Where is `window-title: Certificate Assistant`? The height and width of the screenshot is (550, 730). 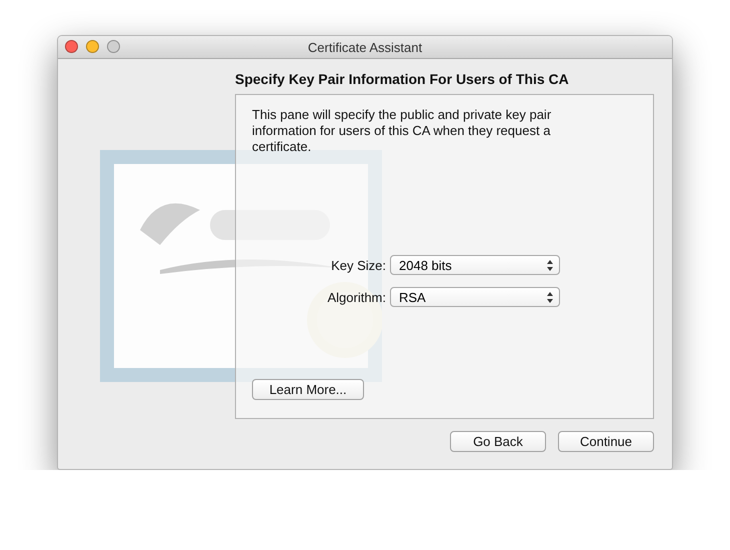 window-title: Certificate Assistant is located at coordinates (365, 47).